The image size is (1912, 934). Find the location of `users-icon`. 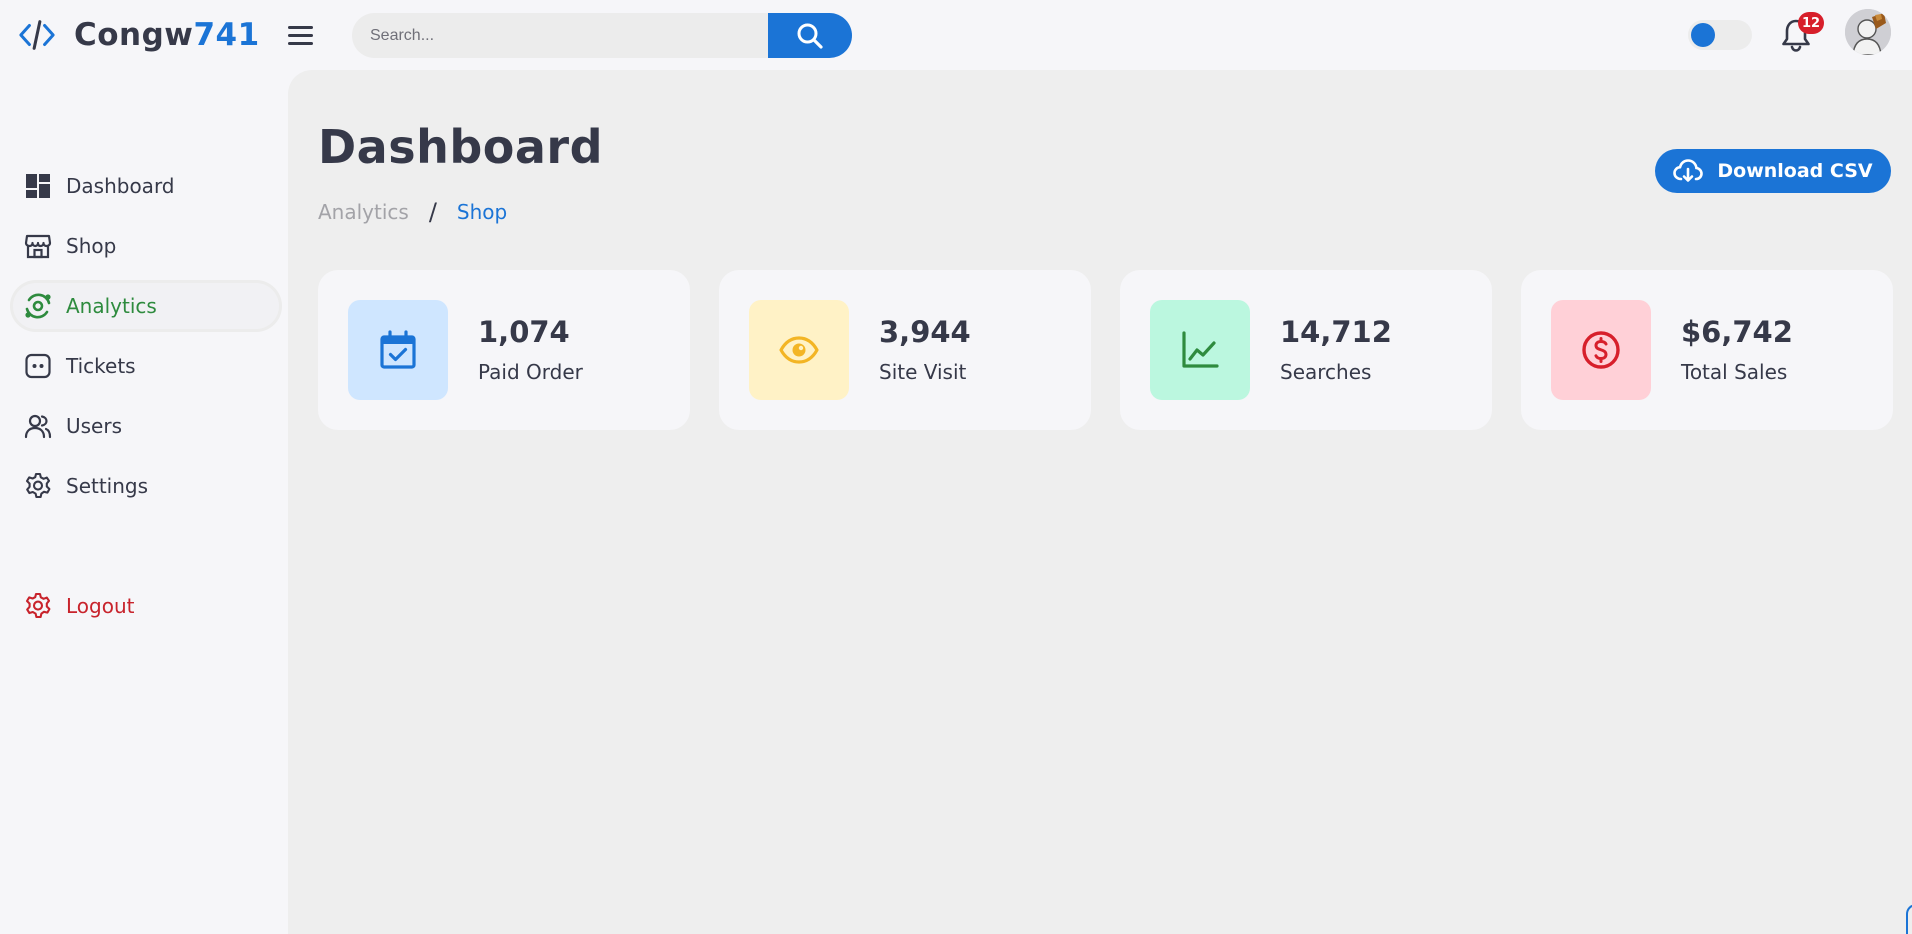

users-icon is located at coordinates (38, 426).